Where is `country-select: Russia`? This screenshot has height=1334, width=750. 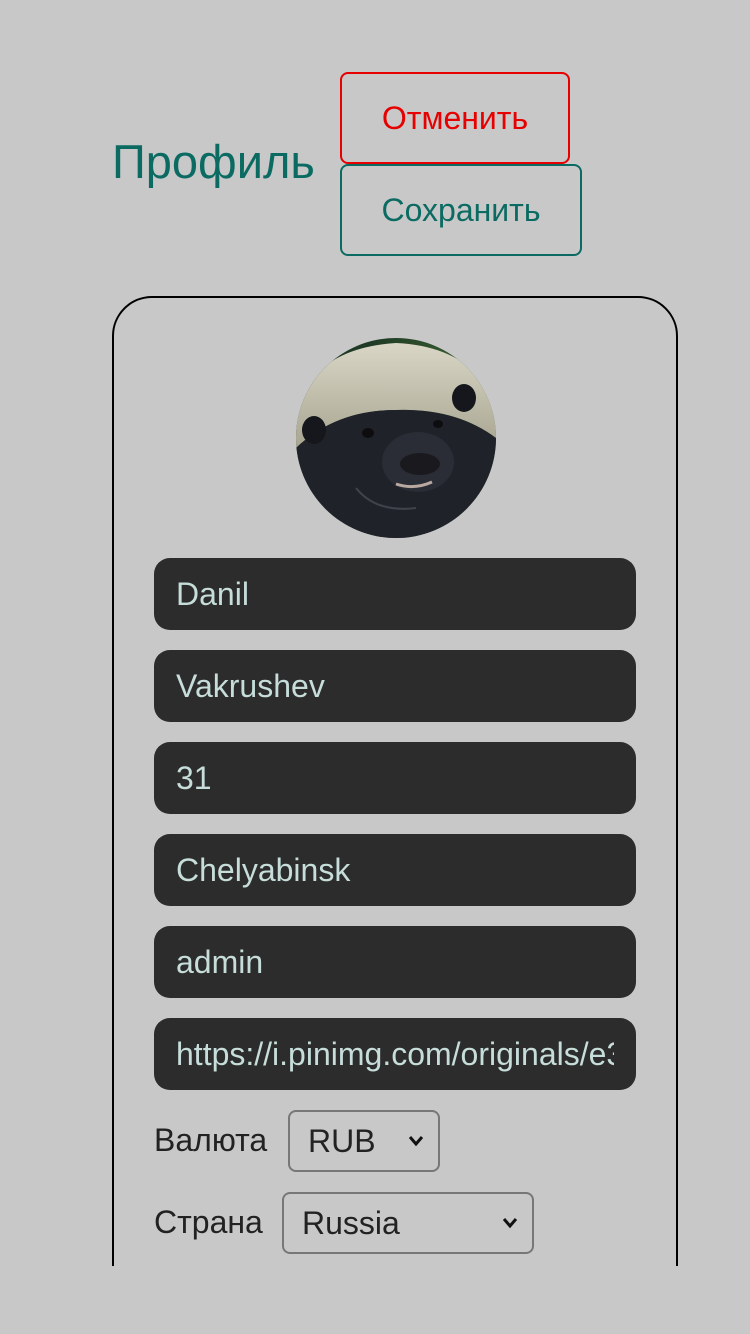
country-select: Russia is located at coordinates (408, 1223).